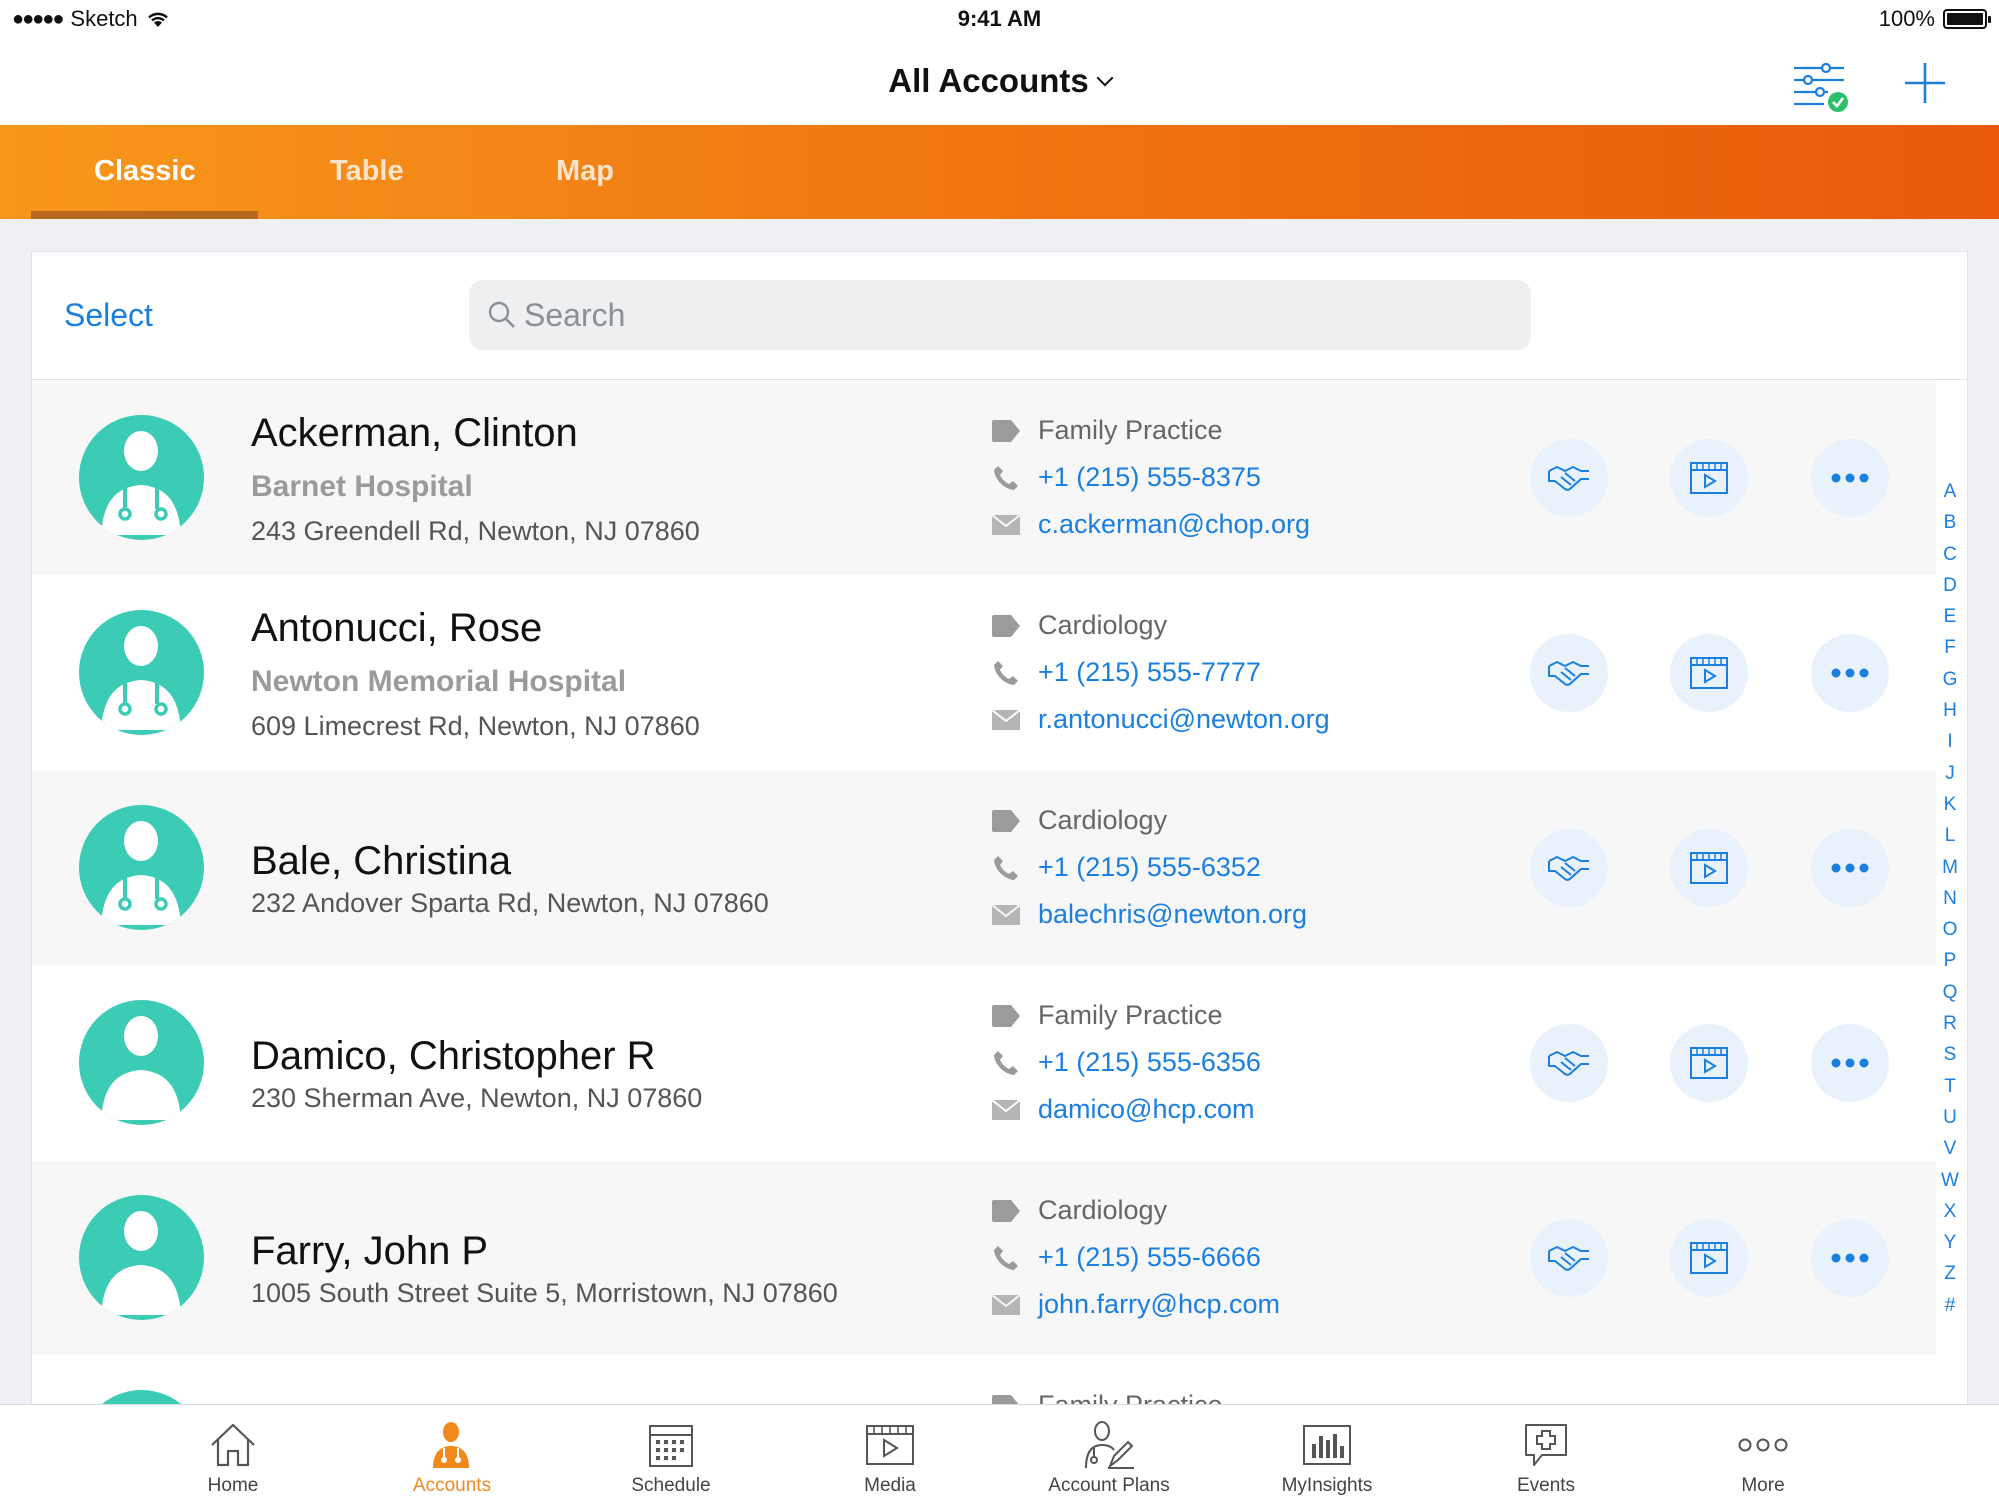 This screenshot has height=1500, width=1999. What do you see at coordinates (1950, 496) in the screenshot?
I see `index-letter: A` at bounding box center [1950, 496].